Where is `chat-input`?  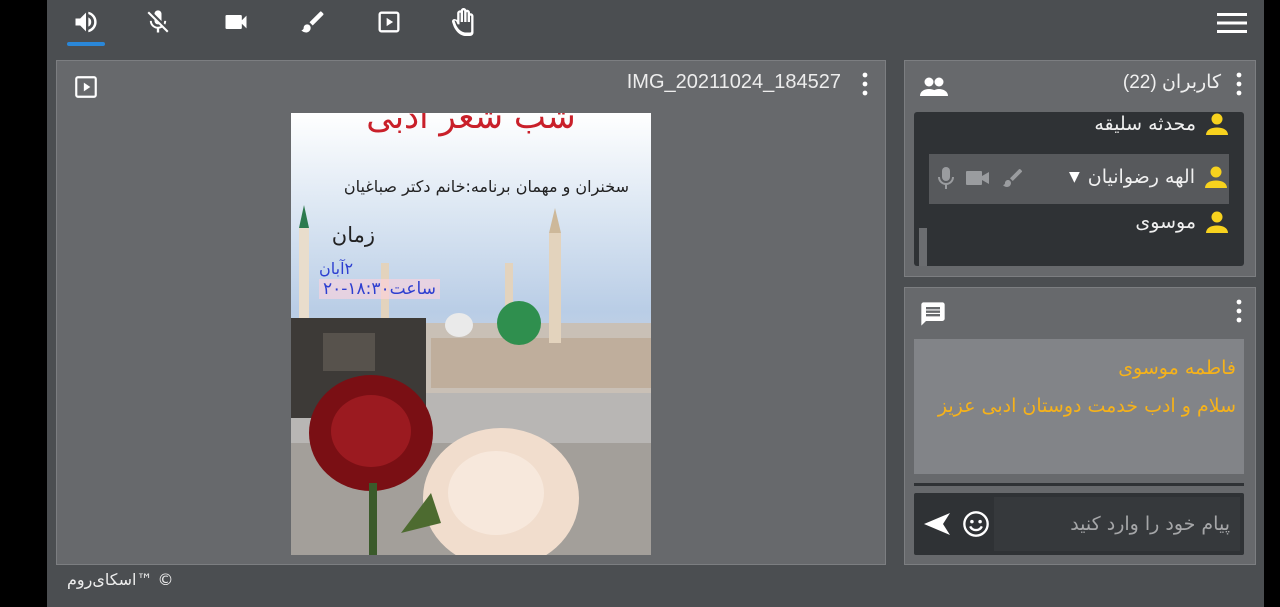
chat-input is located at coordinates (1117, 524).